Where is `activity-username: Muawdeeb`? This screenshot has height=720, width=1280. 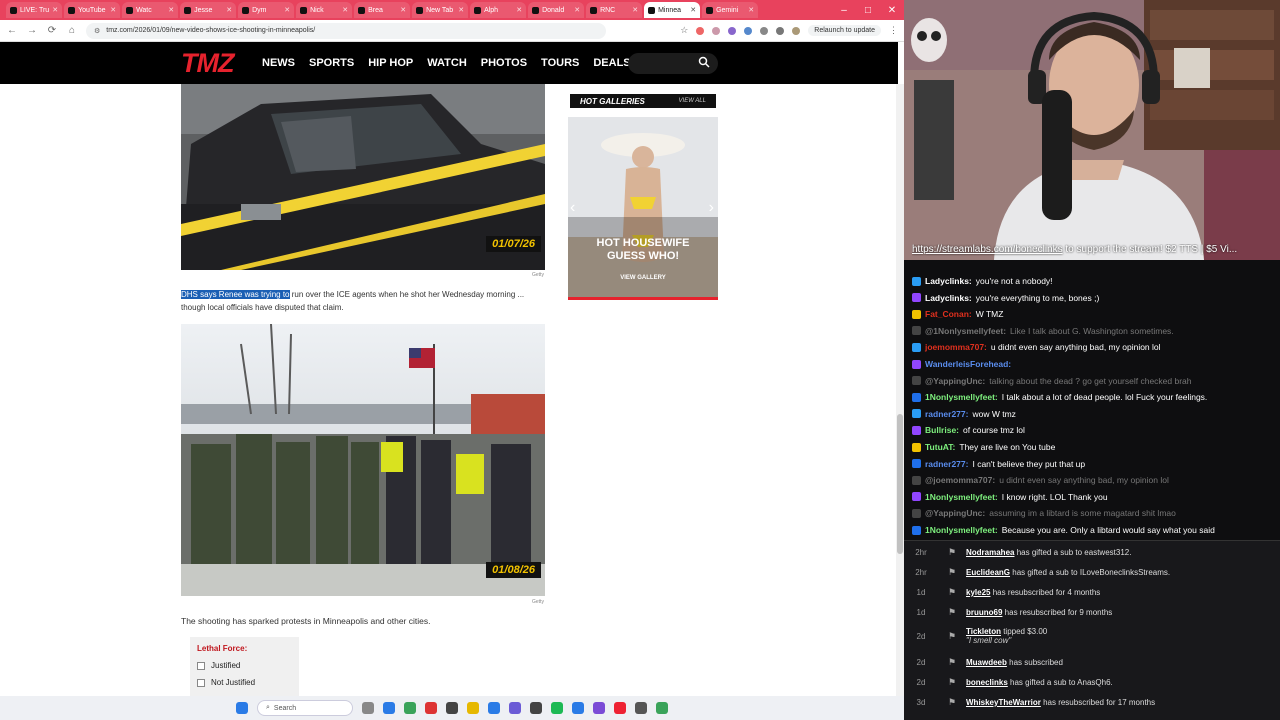 activity-username: Muawdeeb is located at coordinates (986, 662).